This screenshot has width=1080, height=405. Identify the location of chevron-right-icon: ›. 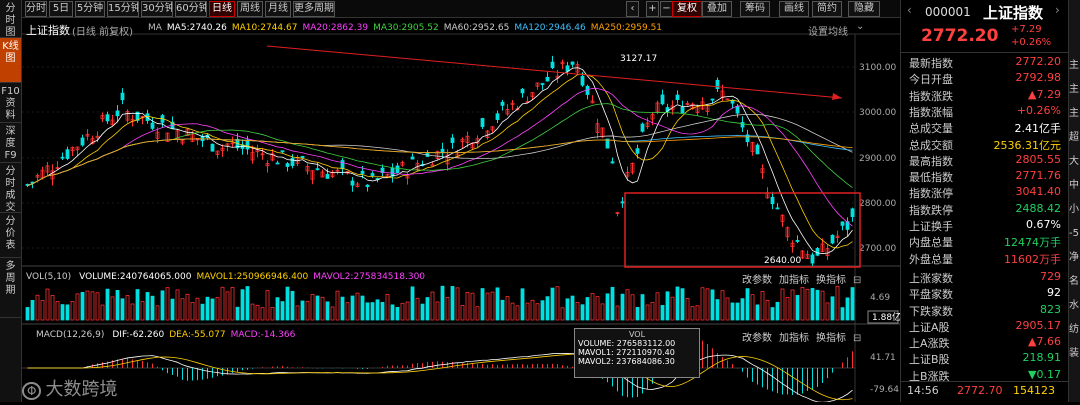
(1057, 10).